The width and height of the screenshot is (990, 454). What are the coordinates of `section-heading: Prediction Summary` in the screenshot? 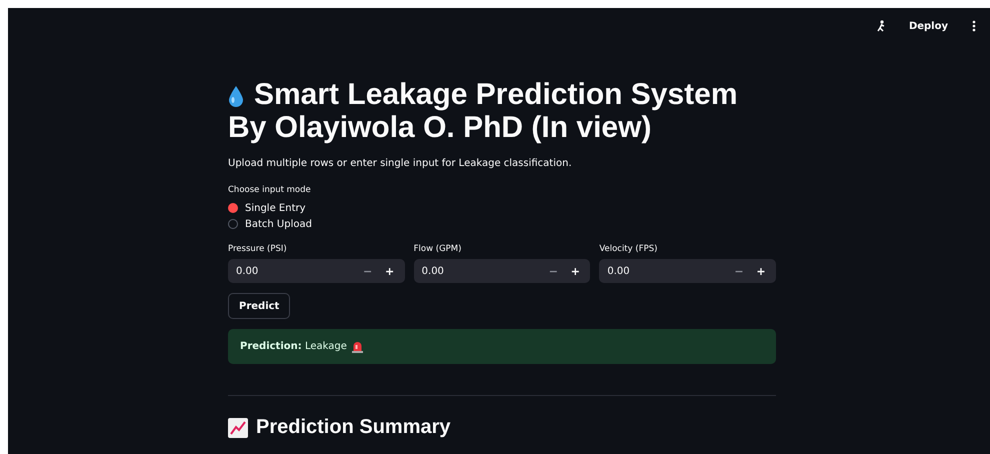 It's located at (353, 427).